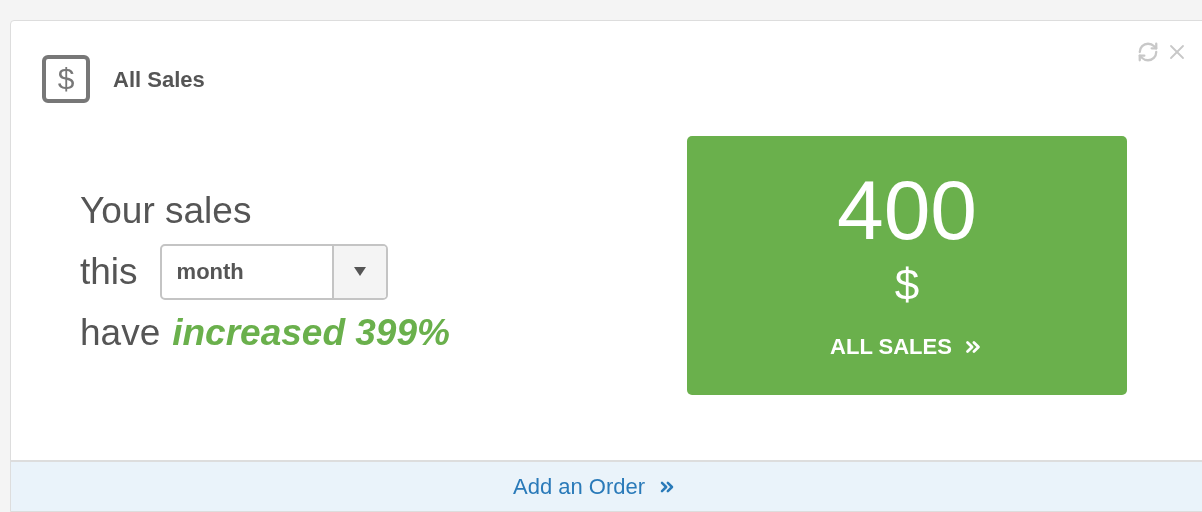 Image resolution: width=1202 pixels, height=512 pixels. I want to click on add-order-link: Add an Order, so click(595, 486).